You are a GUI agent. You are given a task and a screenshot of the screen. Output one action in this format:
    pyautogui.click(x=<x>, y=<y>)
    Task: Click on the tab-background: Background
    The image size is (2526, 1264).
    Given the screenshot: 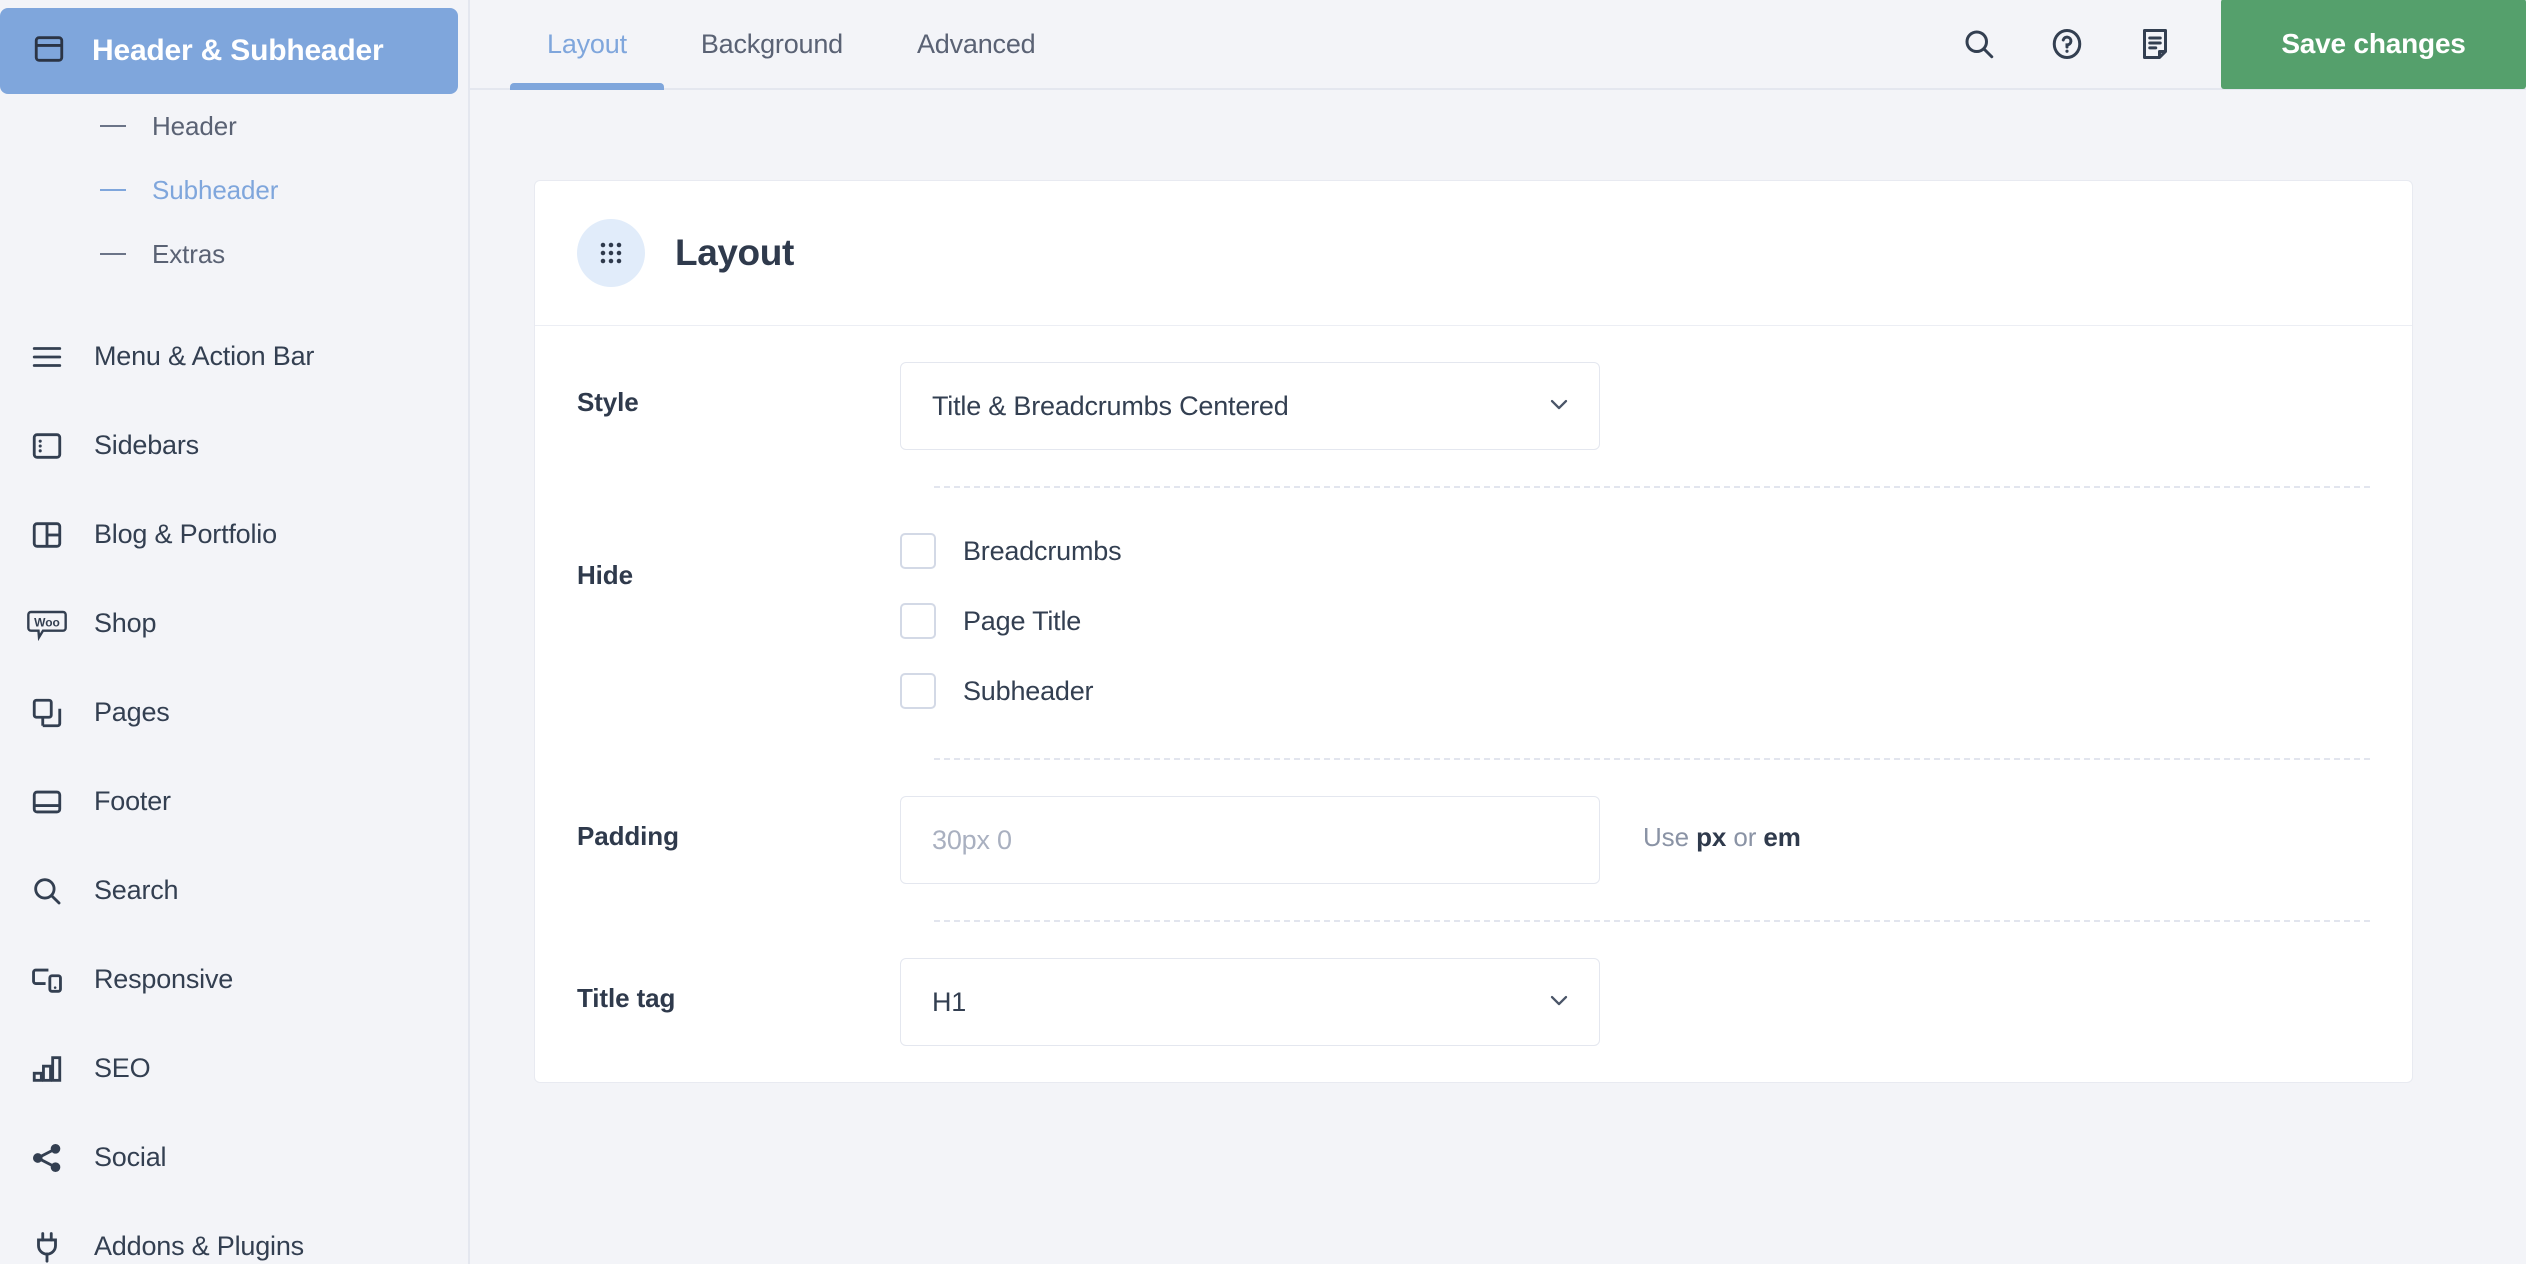 What is the action you would take?
    pyautogui.click(x=772, y=44)
    